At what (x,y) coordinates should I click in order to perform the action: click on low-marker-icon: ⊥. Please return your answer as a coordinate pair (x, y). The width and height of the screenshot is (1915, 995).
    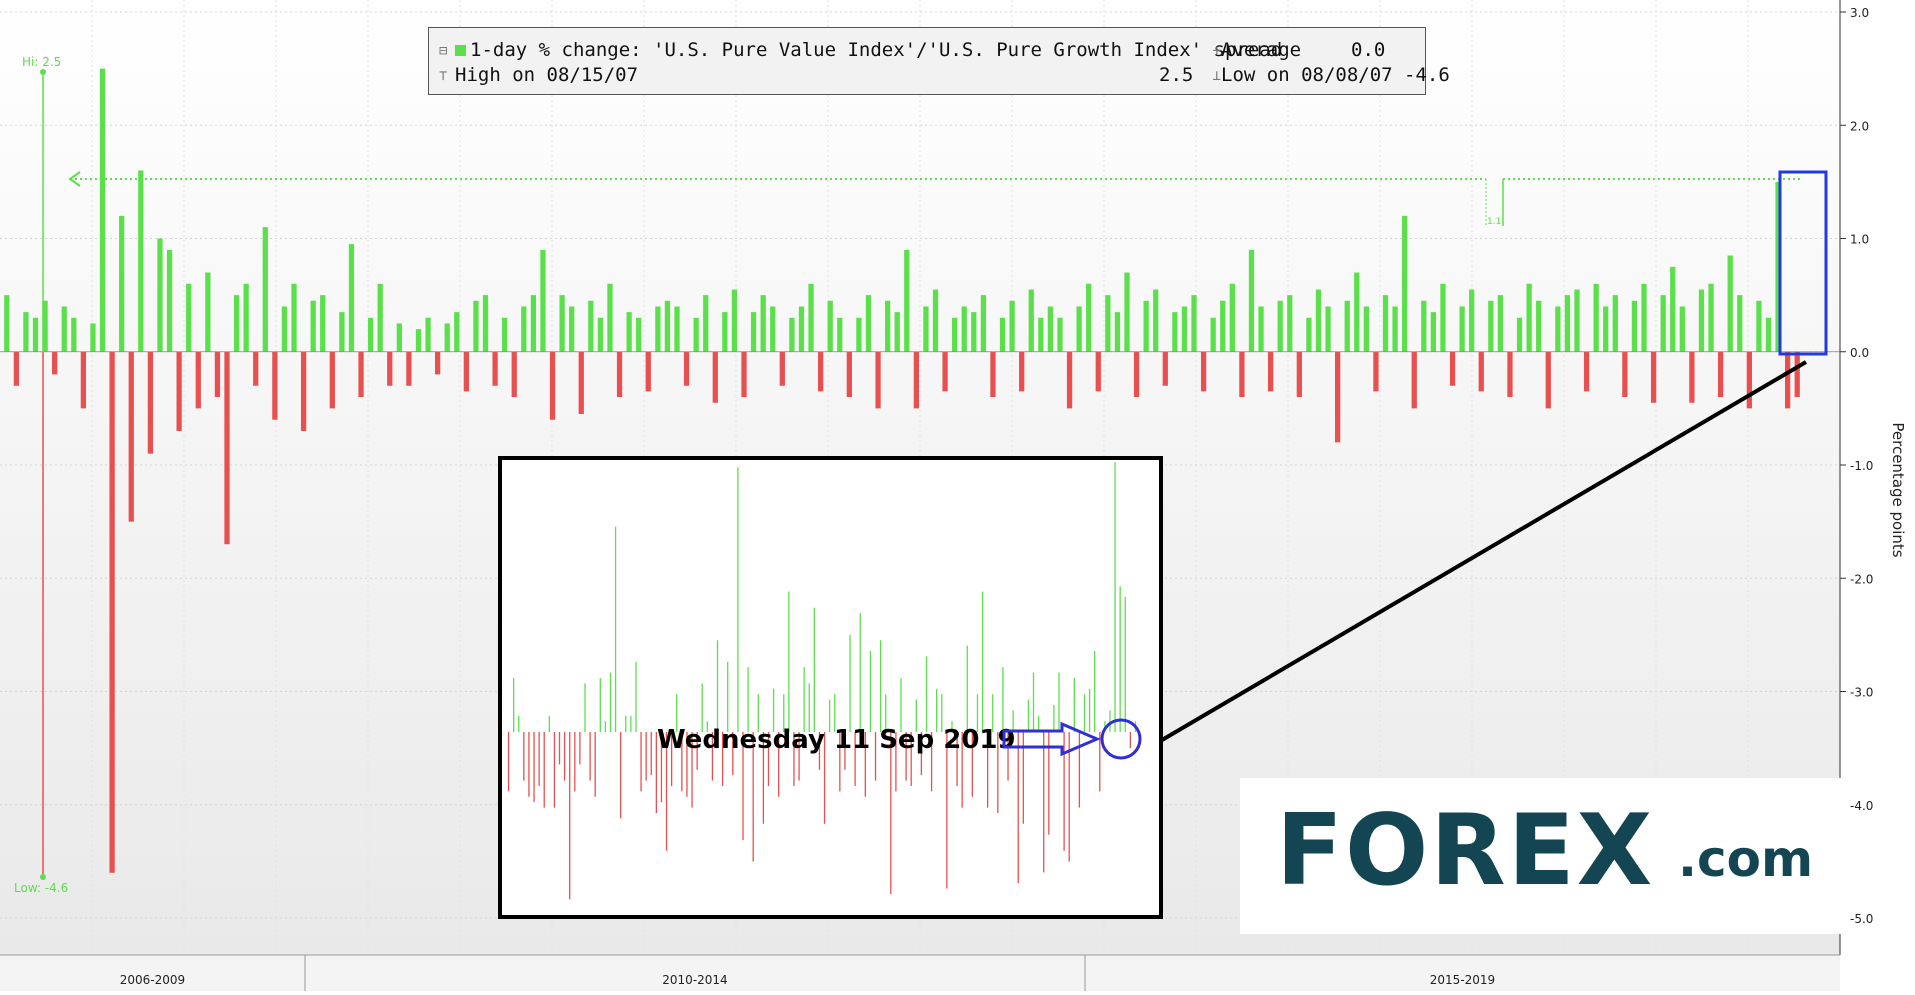
    Looking at the image, I should click on (1216, 75).